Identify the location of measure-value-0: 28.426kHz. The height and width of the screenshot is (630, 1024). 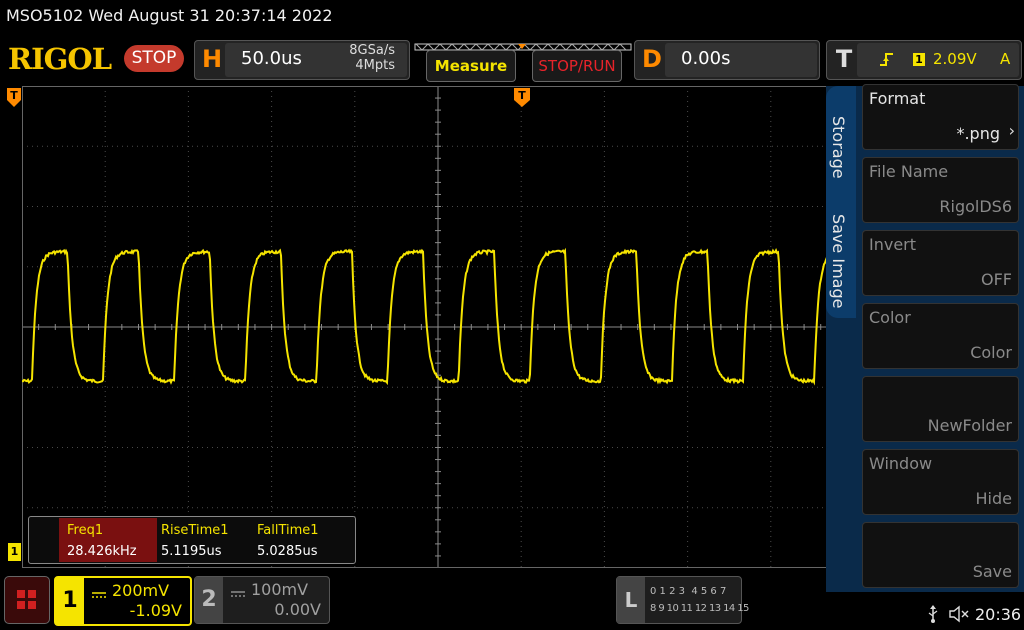
(102, 551).